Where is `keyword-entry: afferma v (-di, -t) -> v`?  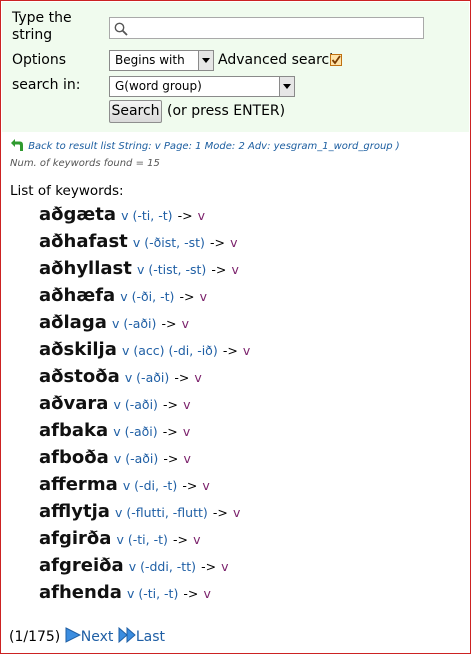
keyword-entry: afferma v (-di, -t) -> v is located at coordinates (144, 484).